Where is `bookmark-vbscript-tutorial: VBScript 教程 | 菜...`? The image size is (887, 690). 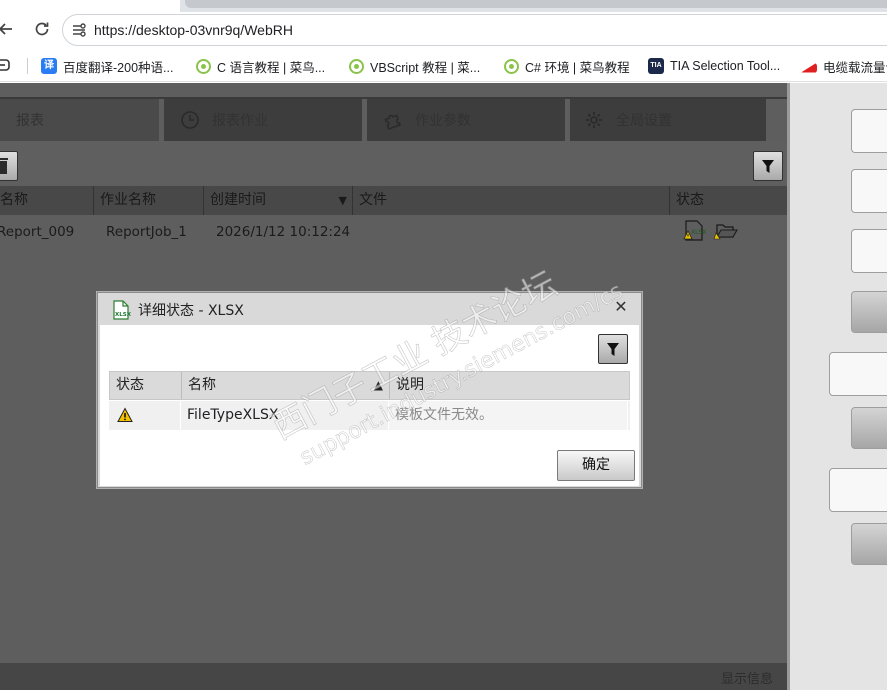 bookmark-vbscript-tutorial: VBScript 教程 | 菜... is located at coordinates (414, 66).